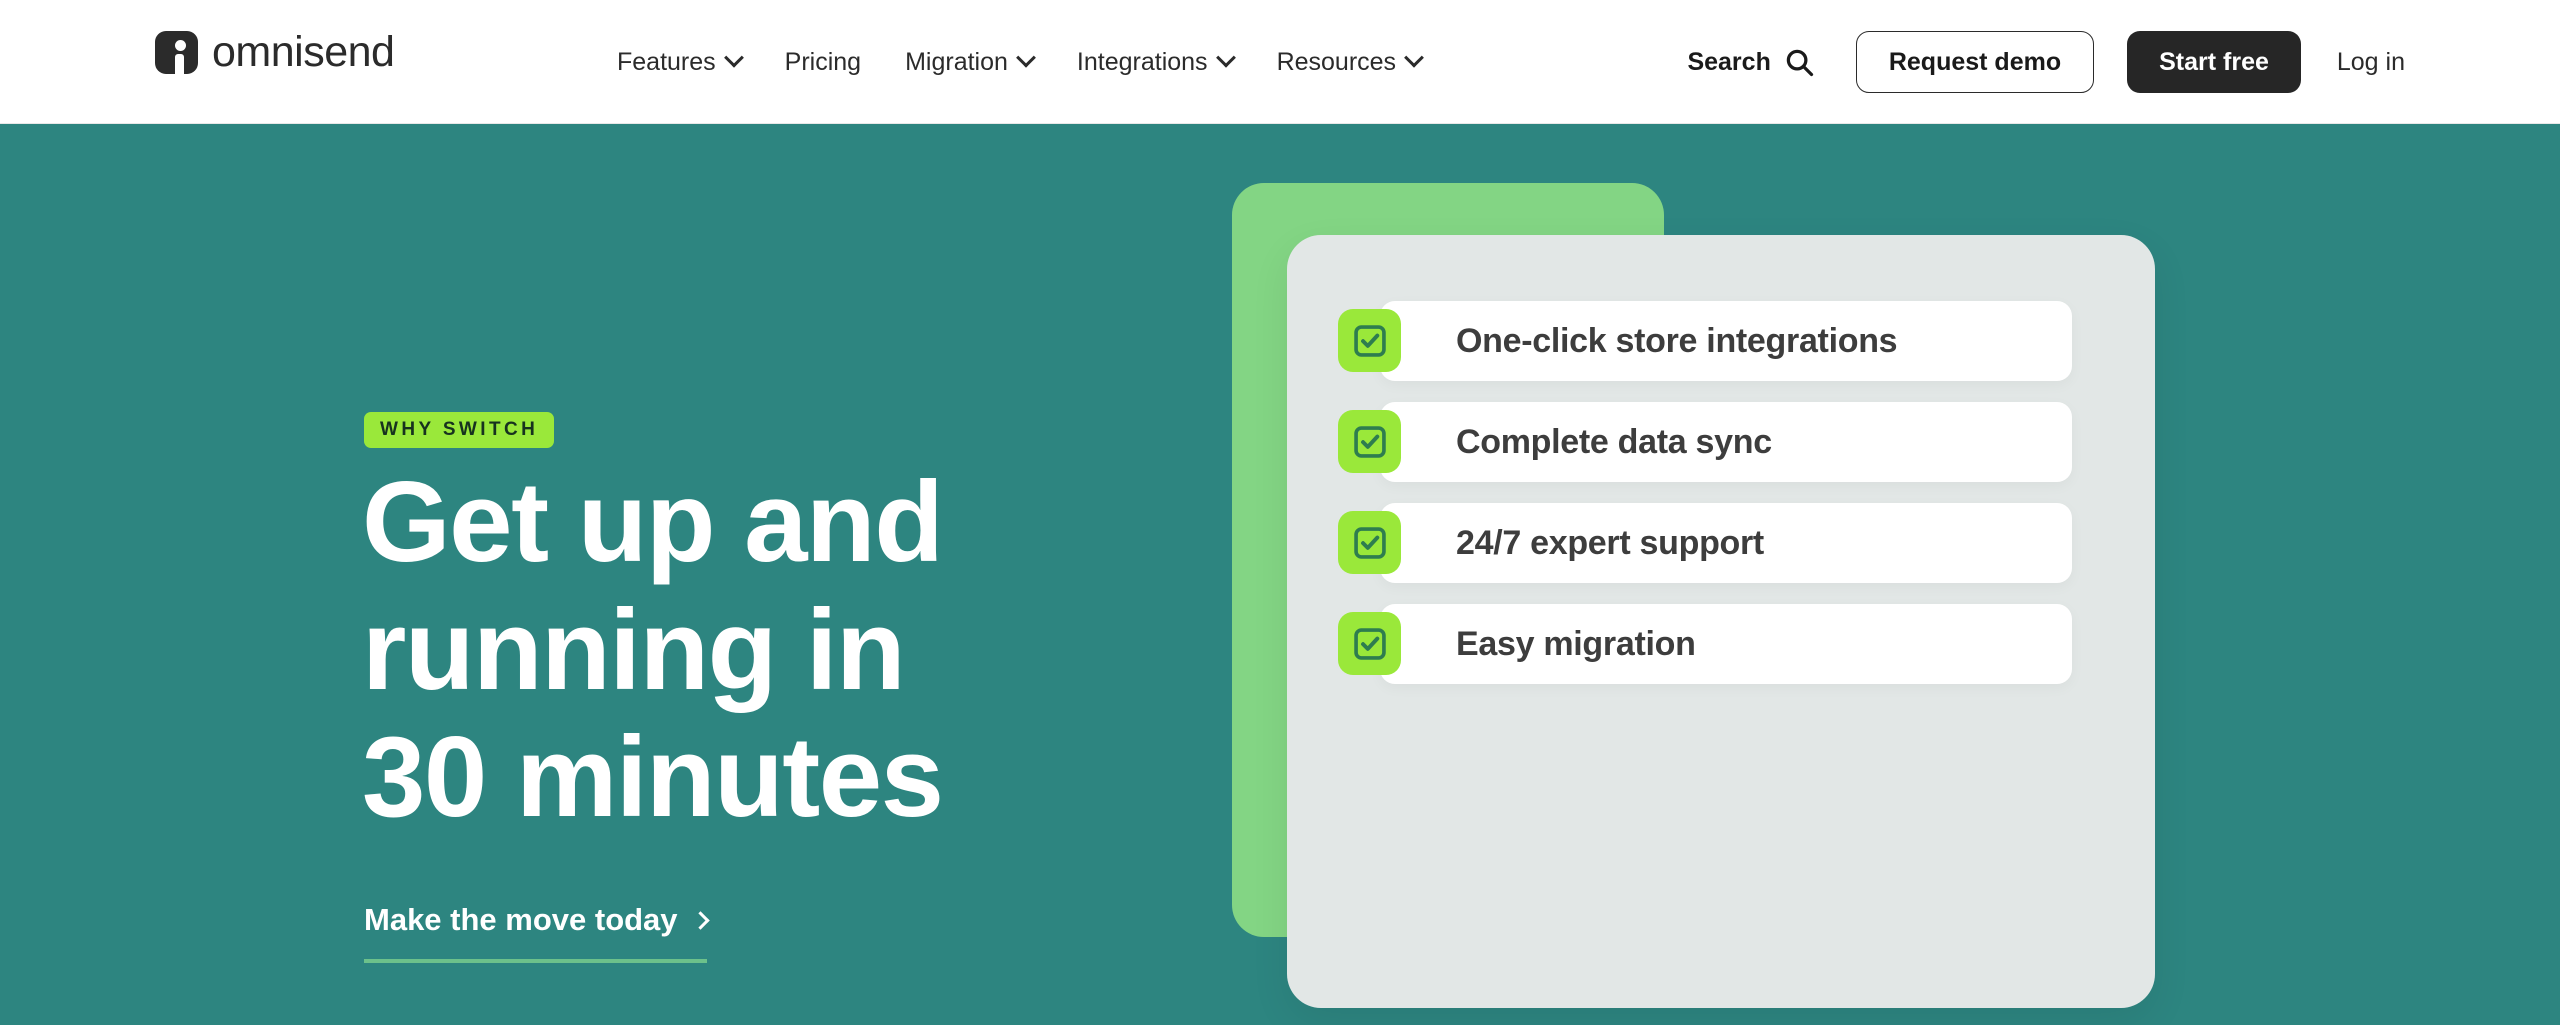 Image resolution: width=2560 pixels, height=1025 pixels. I want to click on brand-name: omnisend, so click(303, 52).